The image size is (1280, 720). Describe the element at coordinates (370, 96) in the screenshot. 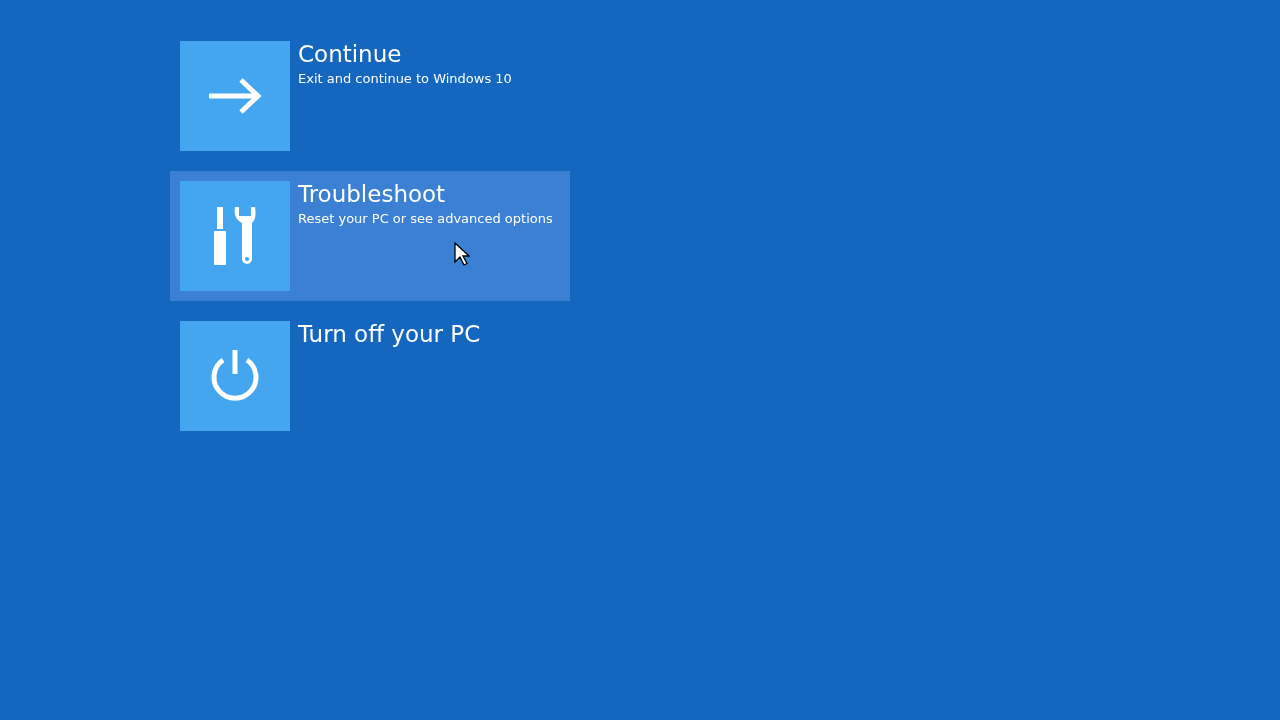

I see `option-tile: Continue Exit and continue to Windows 10` at that location.